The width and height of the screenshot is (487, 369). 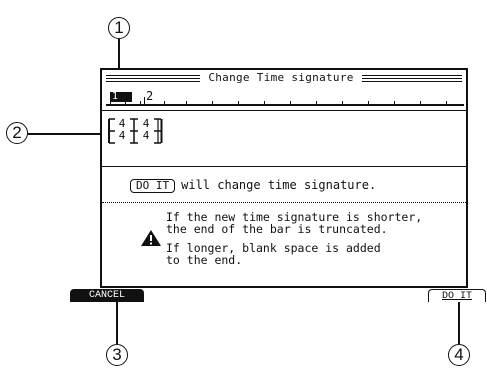 I want to click on message-line-2: the end of the bar is truncated., so click(x=277, y=229).